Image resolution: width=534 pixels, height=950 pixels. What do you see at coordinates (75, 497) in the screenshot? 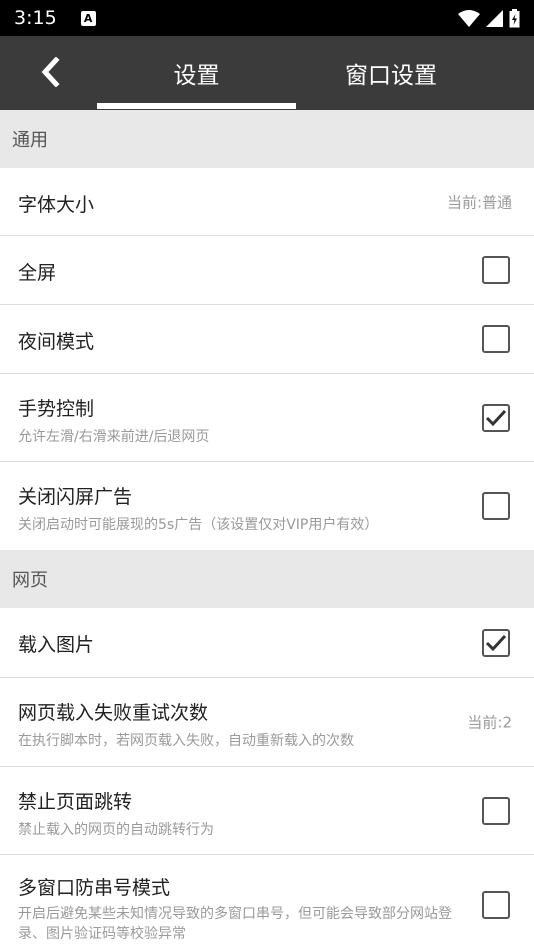
I see `setting-title: 关闭闪屏广告` at bounding box center [75, 497].